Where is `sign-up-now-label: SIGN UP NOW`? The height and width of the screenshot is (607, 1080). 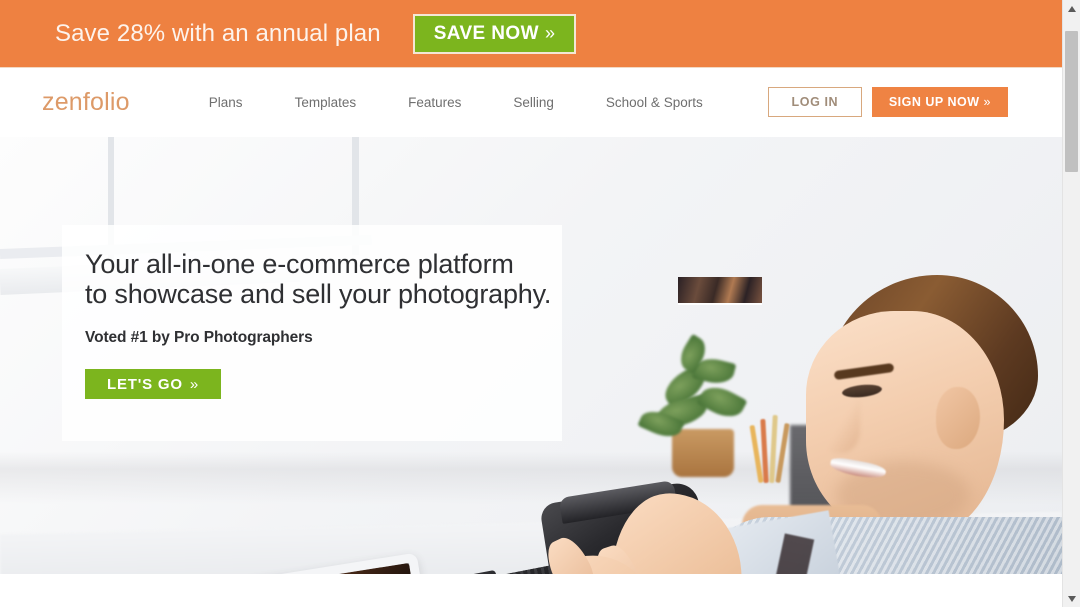
sign-up-now-label: SIGN UP NOW is located at coordinates (934, 102).